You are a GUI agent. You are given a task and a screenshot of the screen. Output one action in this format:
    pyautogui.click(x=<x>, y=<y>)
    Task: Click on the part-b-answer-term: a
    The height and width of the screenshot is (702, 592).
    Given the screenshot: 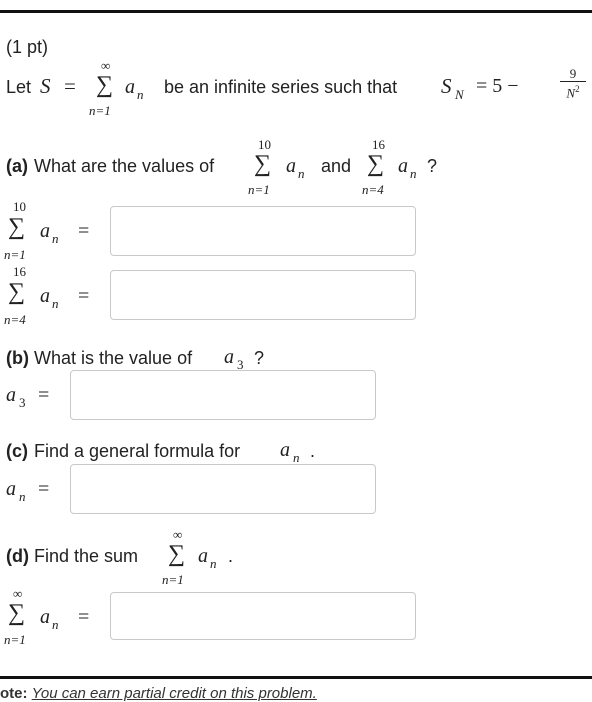 What is the action you would take?
    pyautogui.click(x=11, y=395)
    